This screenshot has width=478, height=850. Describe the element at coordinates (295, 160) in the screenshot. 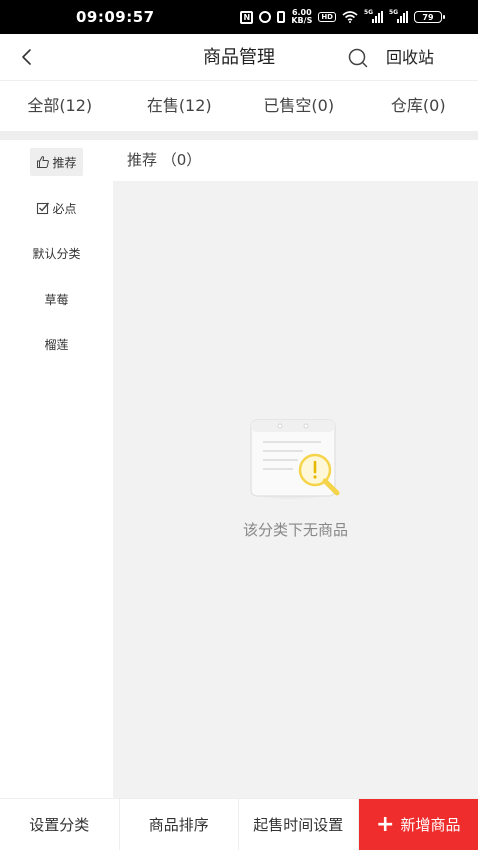

I see `panel-header: 推荐 （0）` at that location.